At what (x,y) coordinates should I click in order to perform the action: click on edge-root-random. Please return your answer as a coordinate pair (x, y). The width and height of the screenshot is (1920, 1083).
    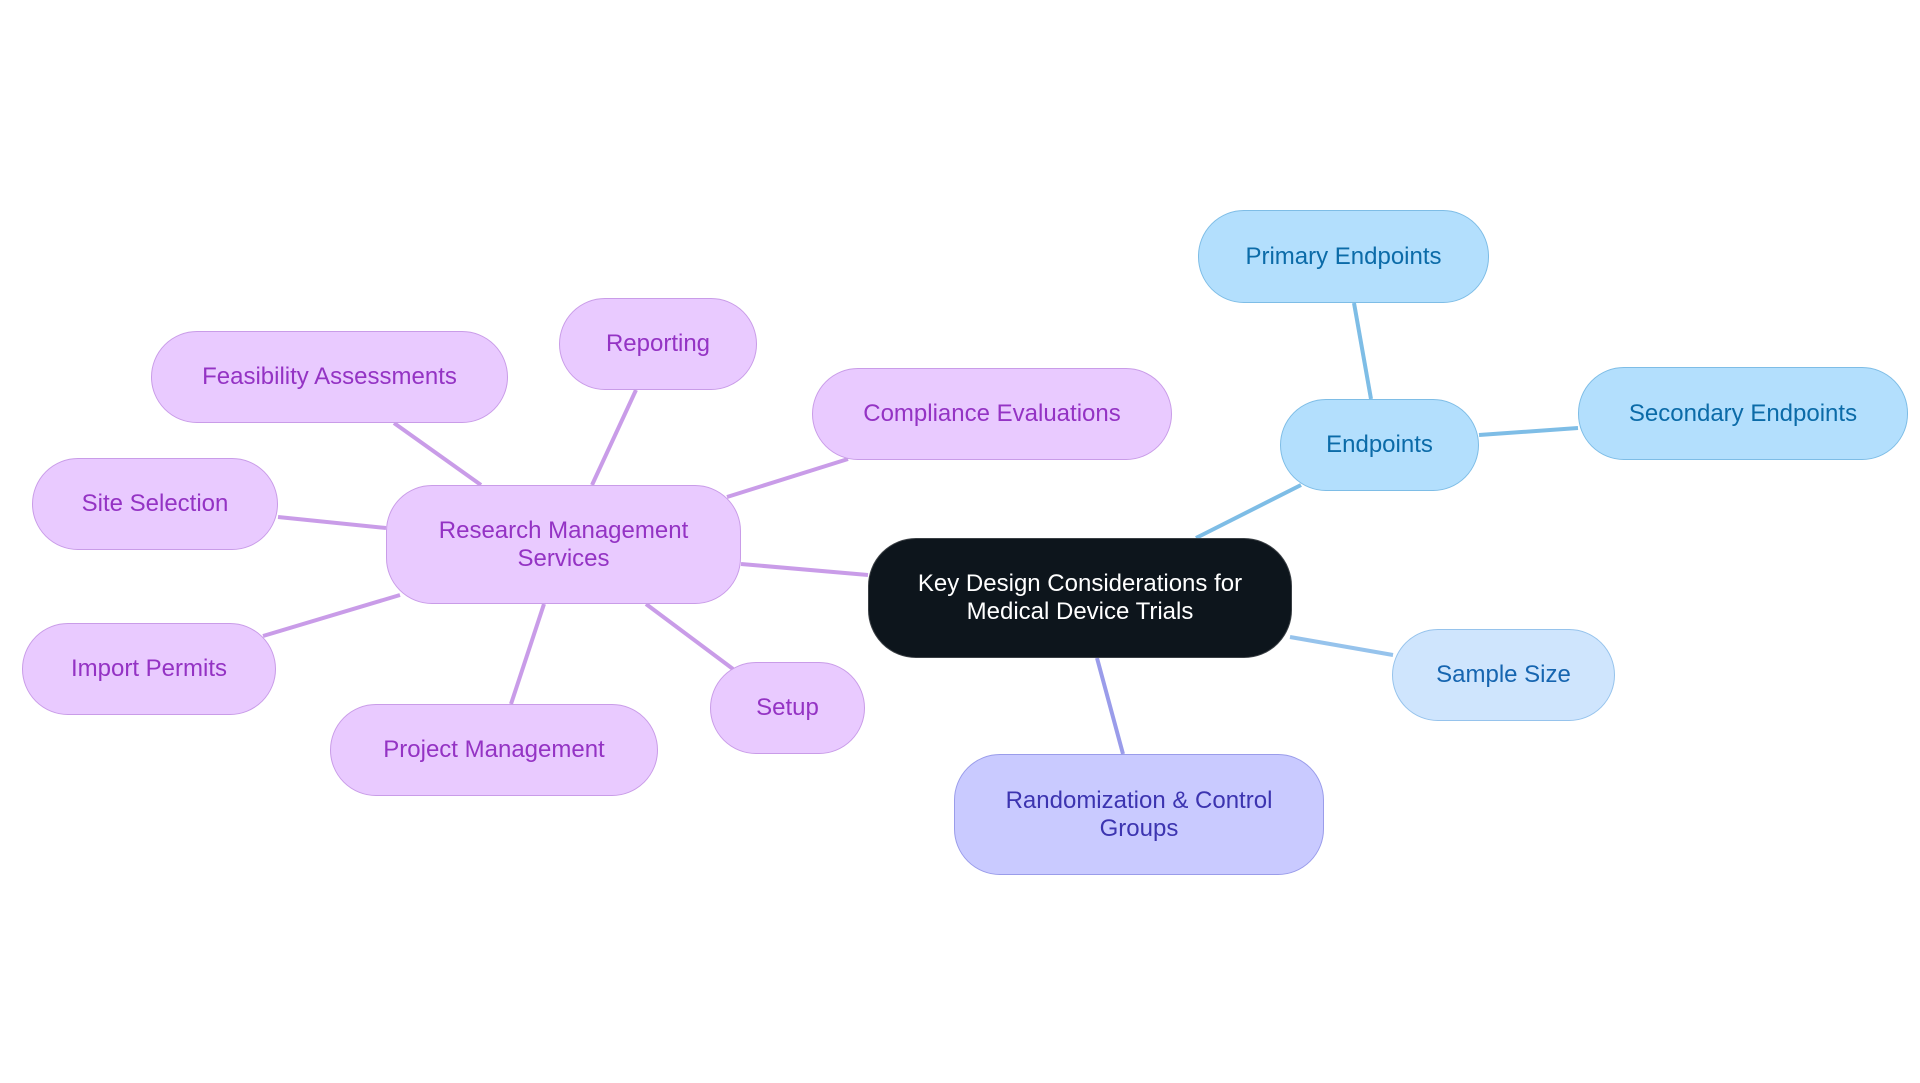
    Looking at the image, I should click on (1110, 706).